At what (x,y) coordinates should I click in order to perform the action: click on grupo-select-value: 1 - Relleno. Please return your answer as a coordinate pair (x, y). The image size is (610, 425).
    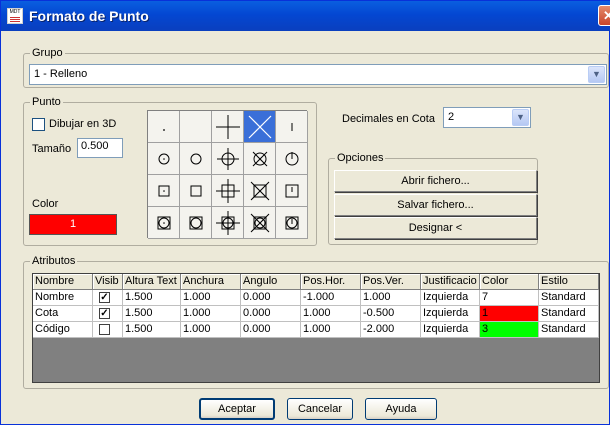
    Looking at the image, I should click on (61, 74).